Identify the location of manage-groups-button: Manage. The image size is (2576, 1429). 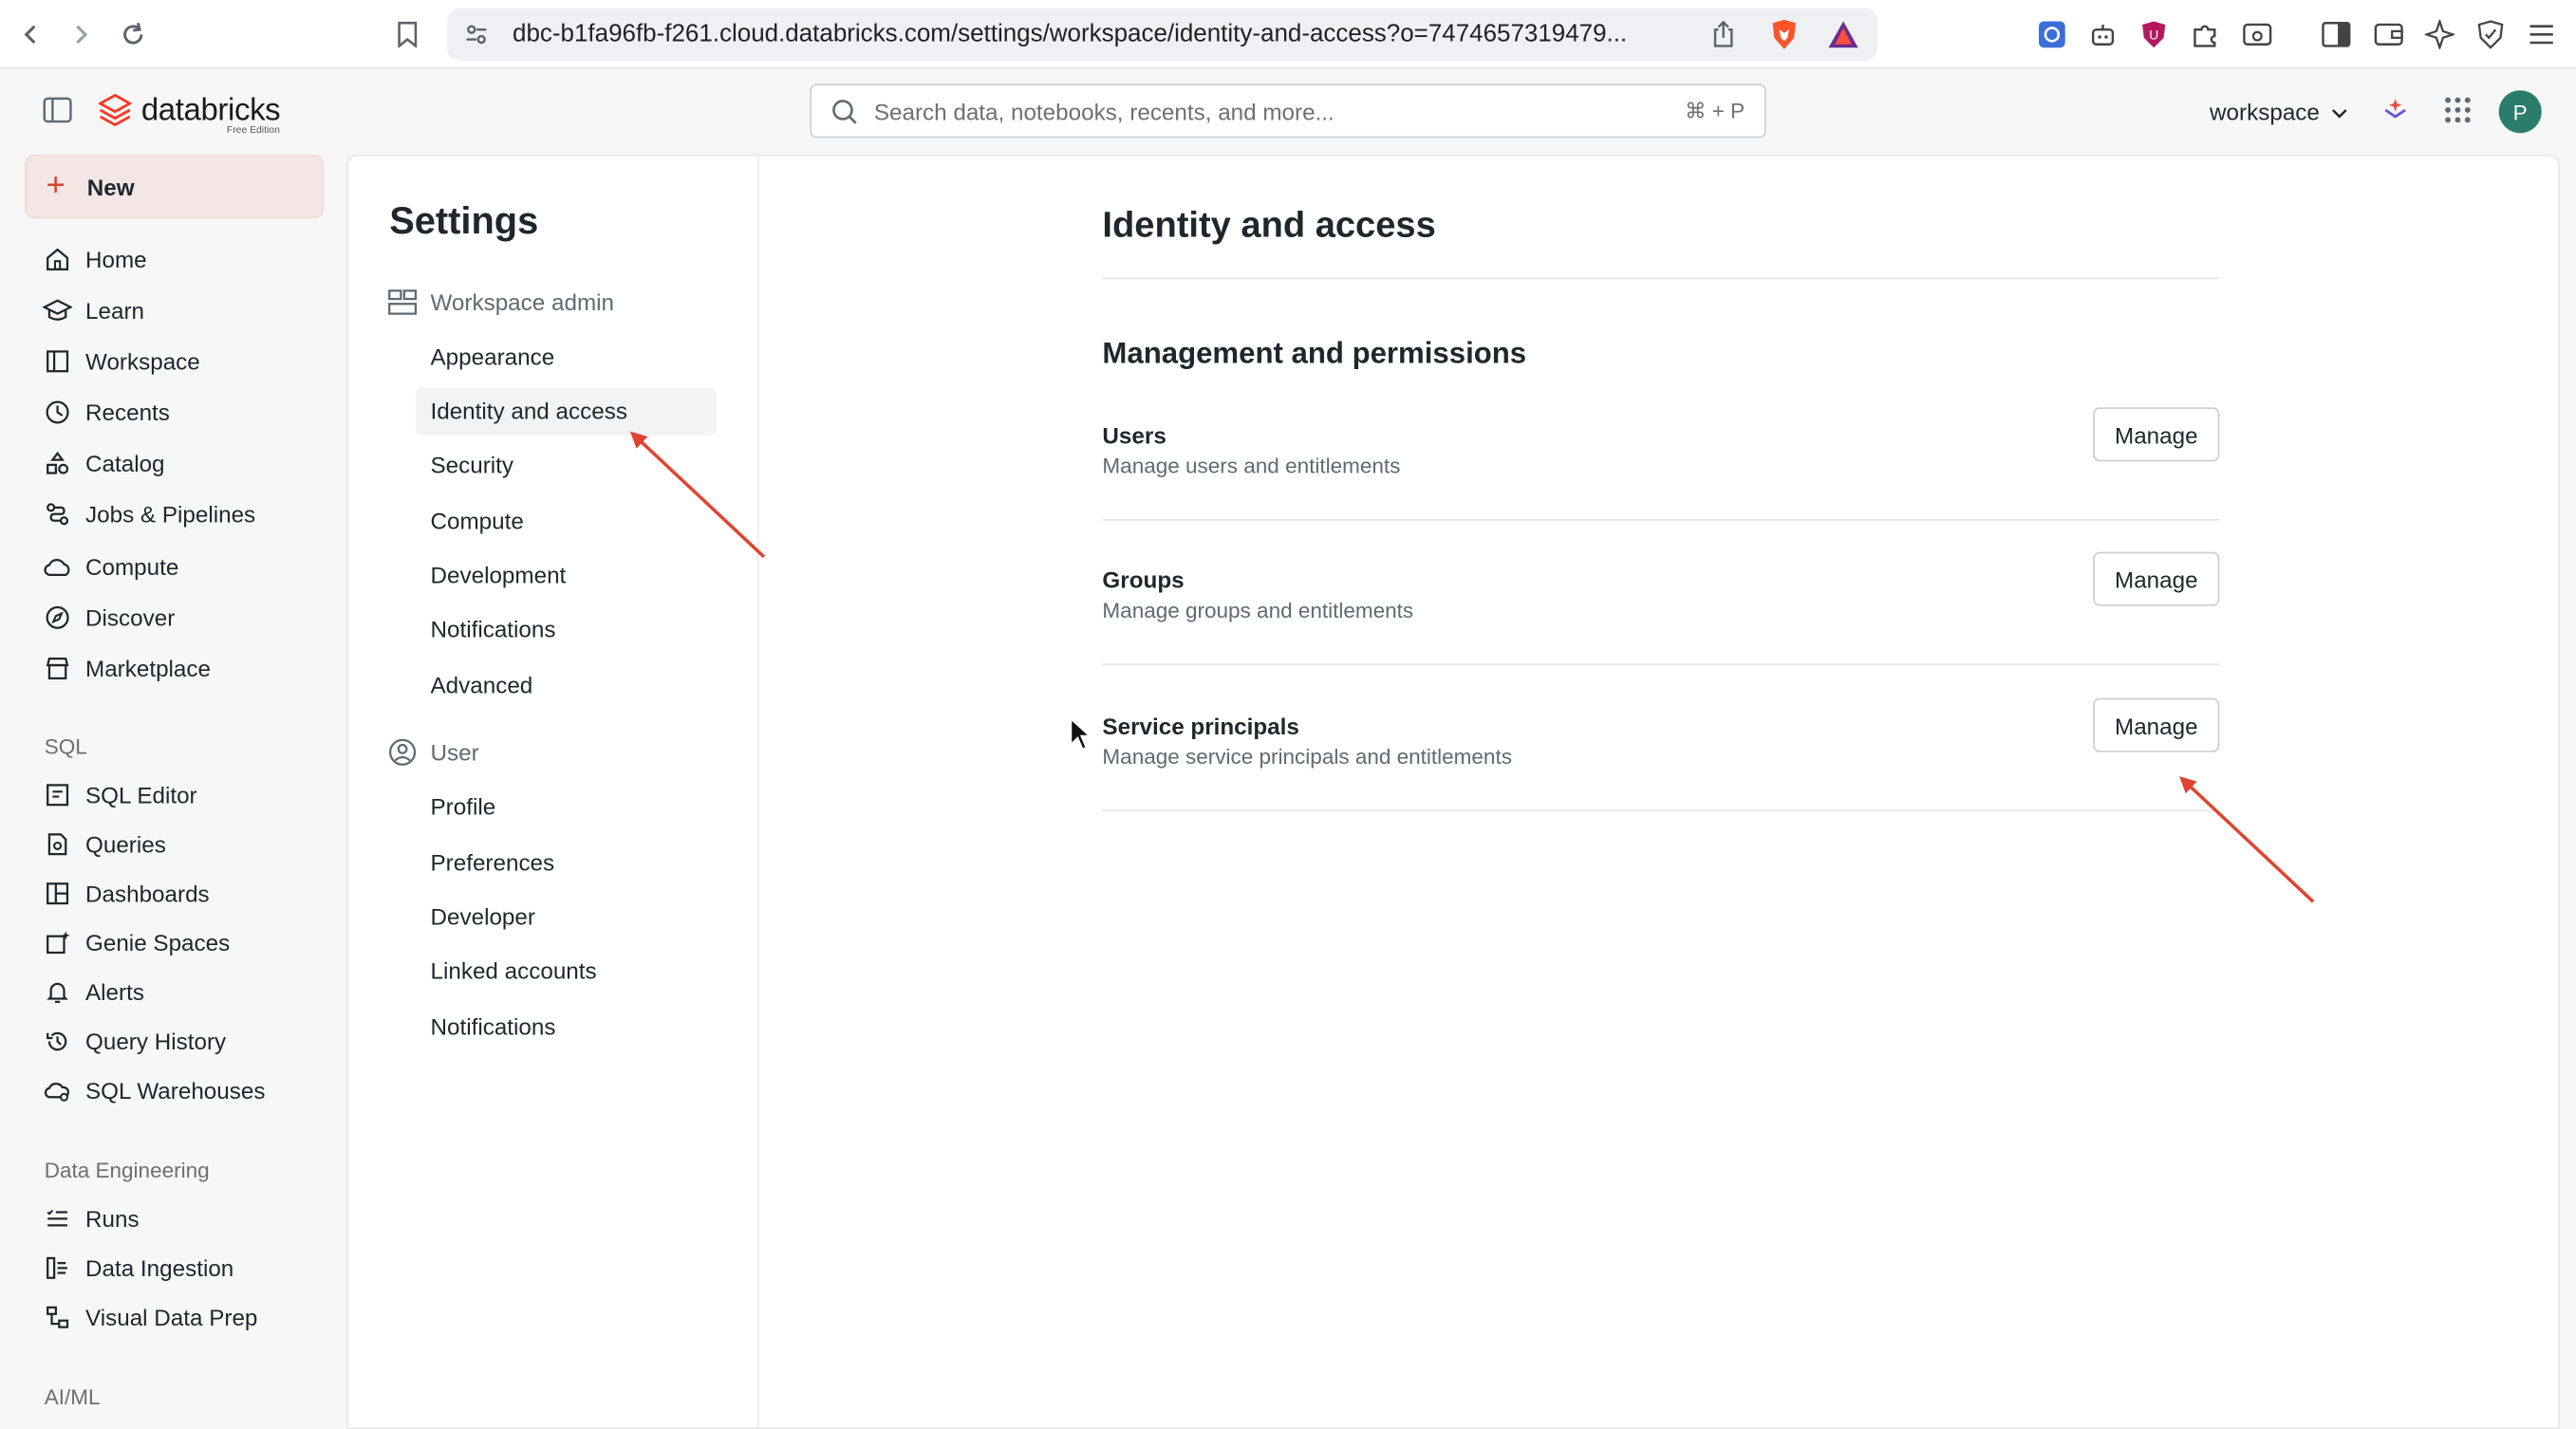
(2156, 579).